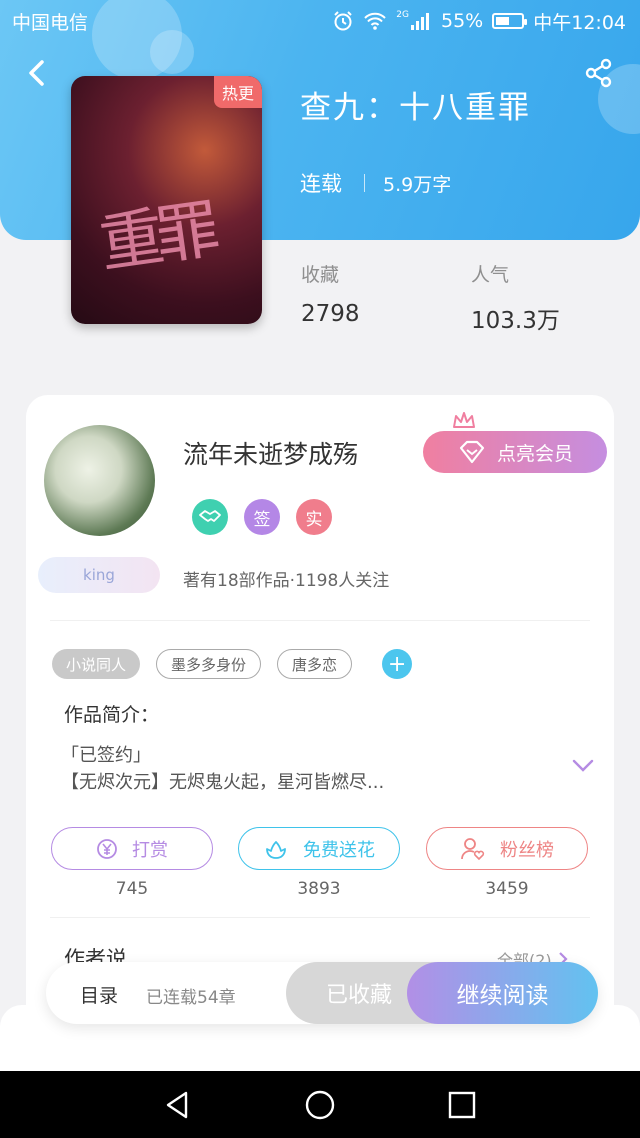 The height and width of the screenshot is (1138, 640). What do you see at coordinates (315, 664) in the screenshot?
I see `tag-item: 唐多恋` at bounding box center [315, 664].